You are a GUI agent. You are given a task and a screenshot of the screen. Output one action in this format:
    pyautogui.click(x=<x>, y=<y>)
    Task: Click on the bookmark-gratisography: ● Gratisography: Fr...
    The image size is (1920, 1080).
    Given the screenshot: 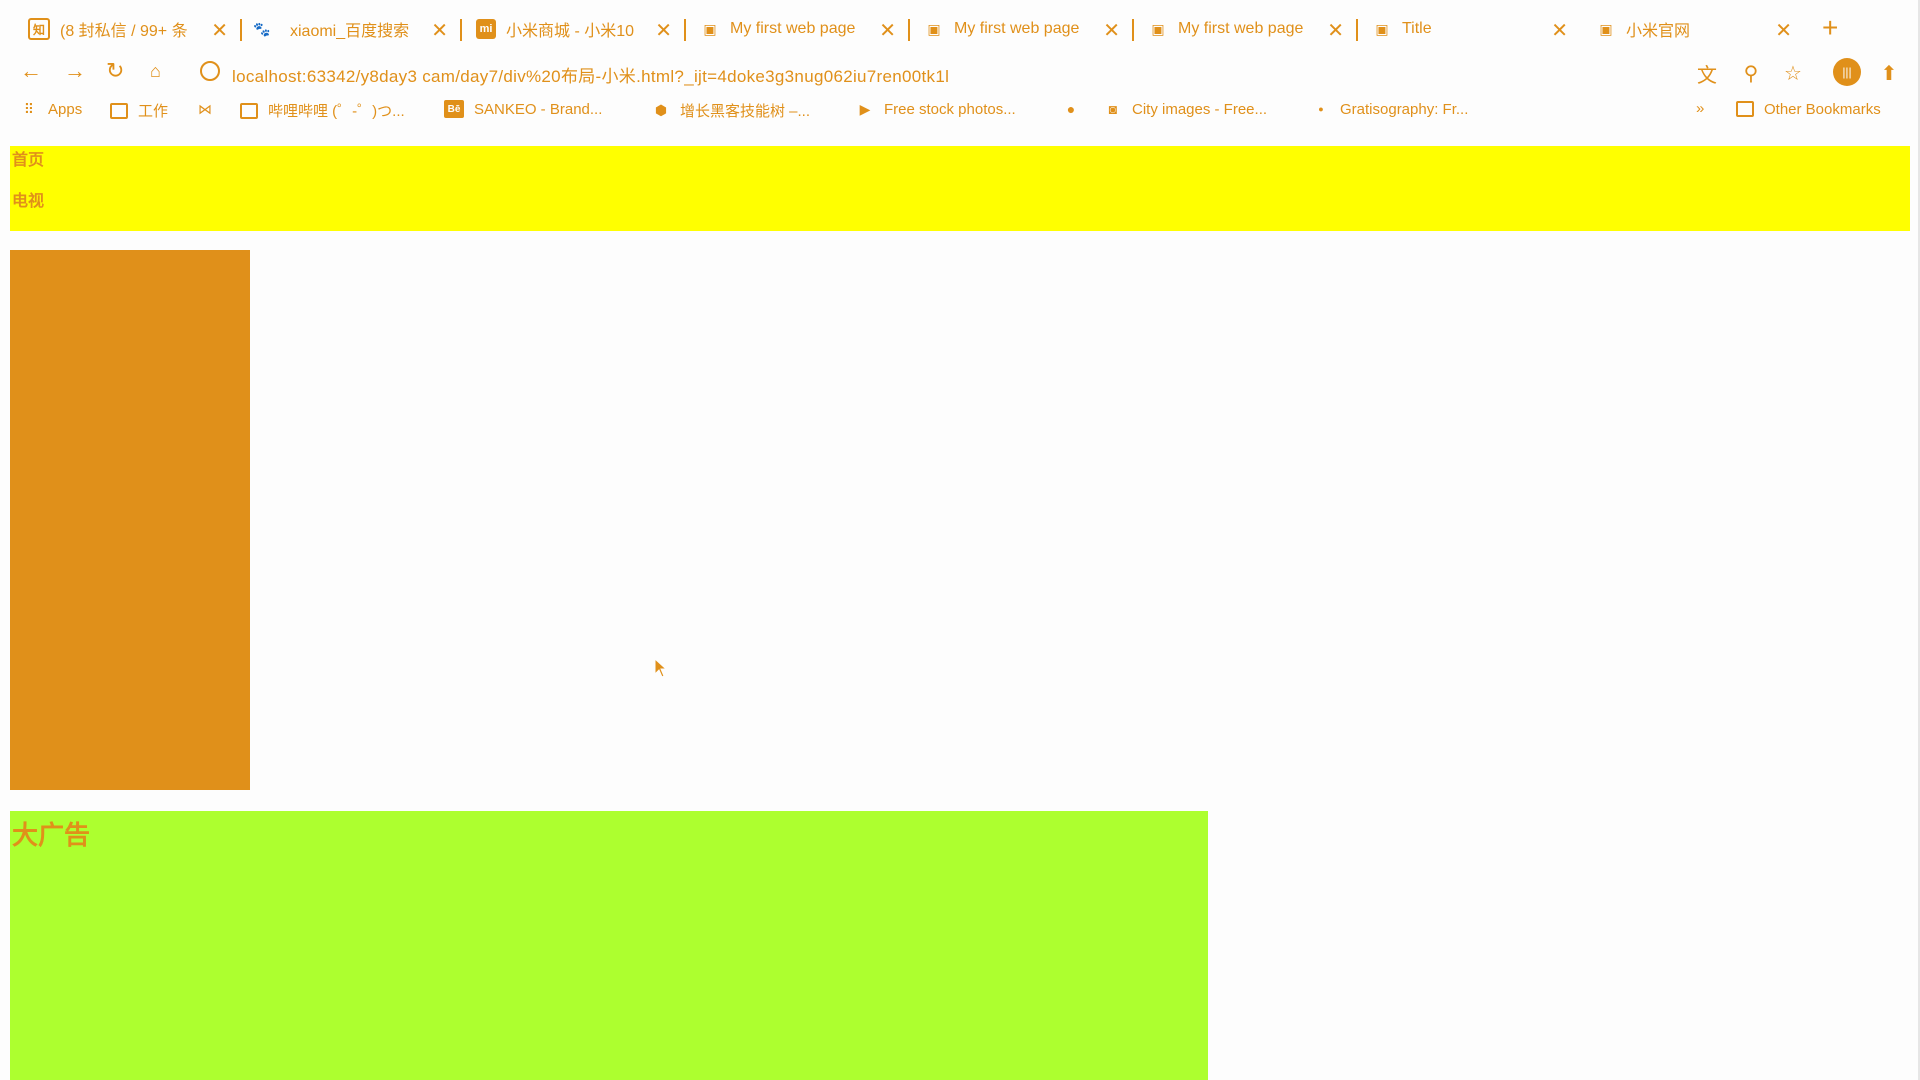 What is the action you would take?
    pyautogui.click(x=1390, y=109)
    